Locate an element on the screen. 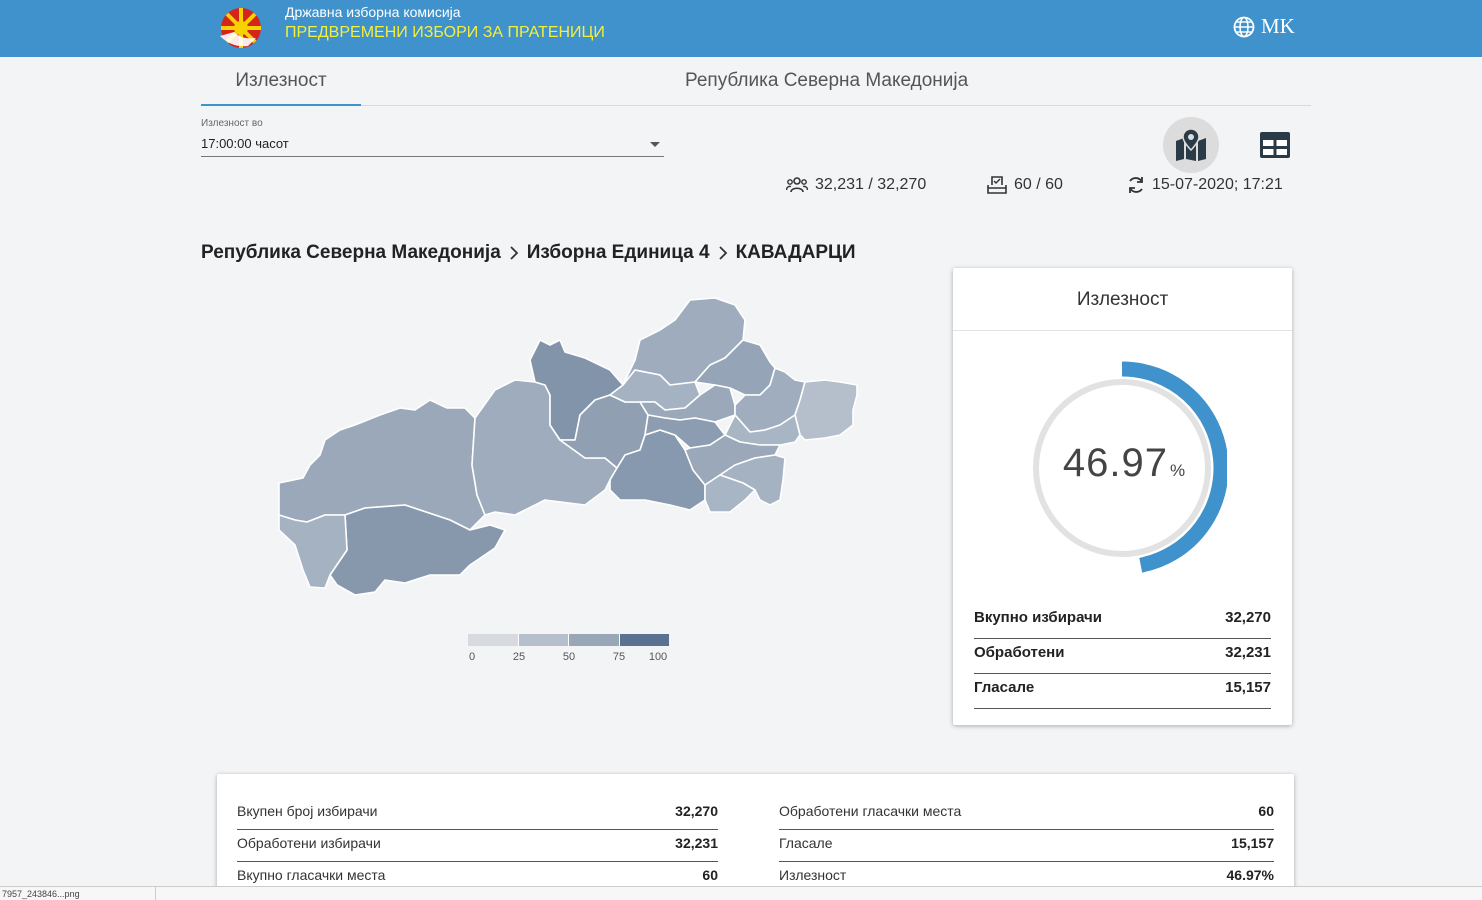 This screenshot has width=1482, height=900. summary-row: Обработени избирачи 32,231 is located at coordinates (477, 846).